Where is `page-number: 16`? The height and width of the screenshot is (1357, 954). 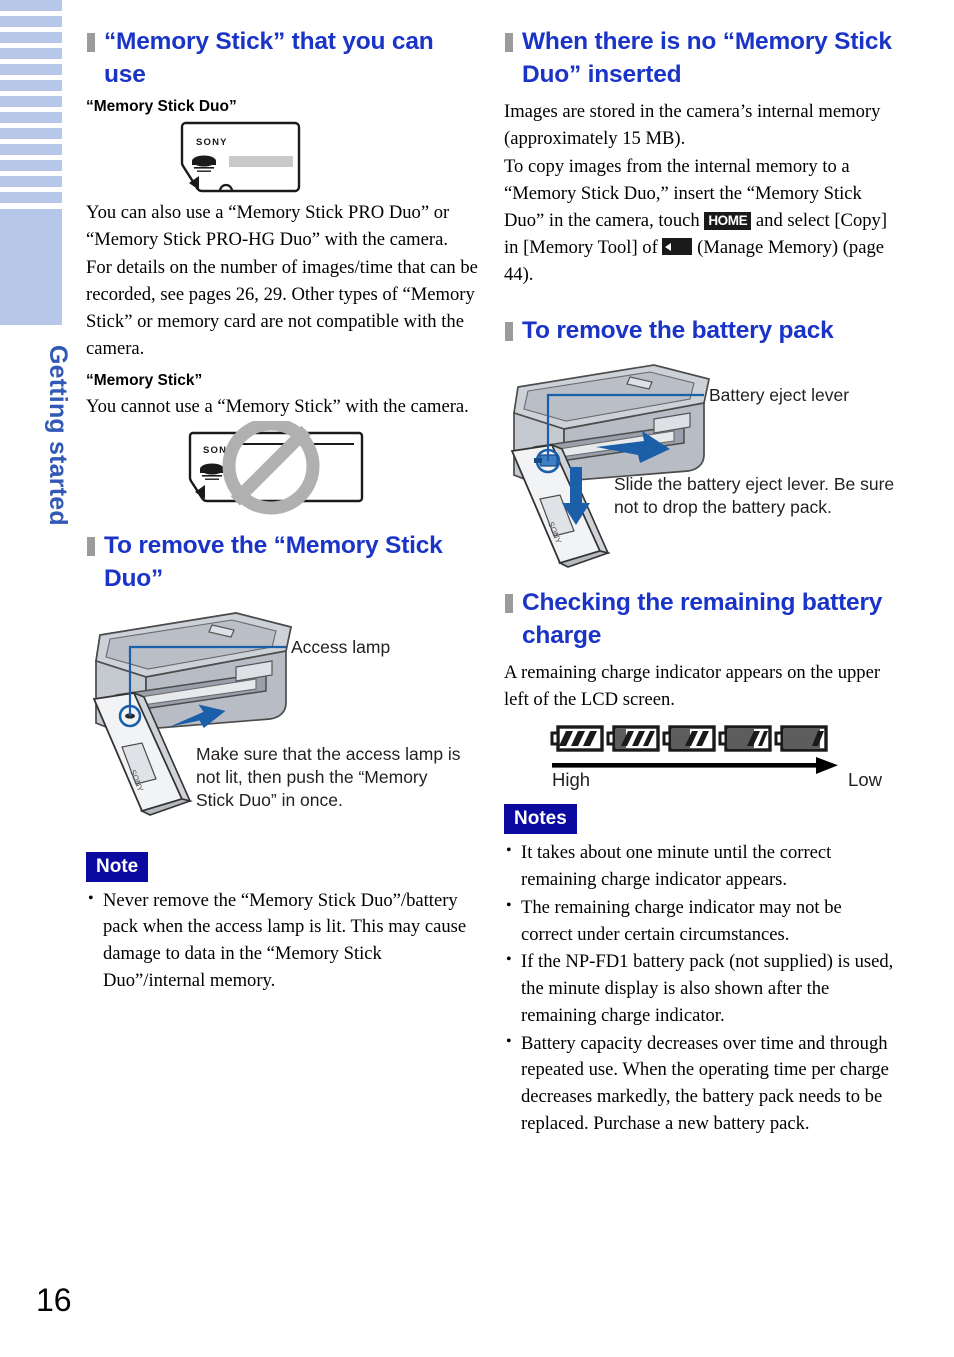
page-number: 16 is located at coordinates (54, 1300).